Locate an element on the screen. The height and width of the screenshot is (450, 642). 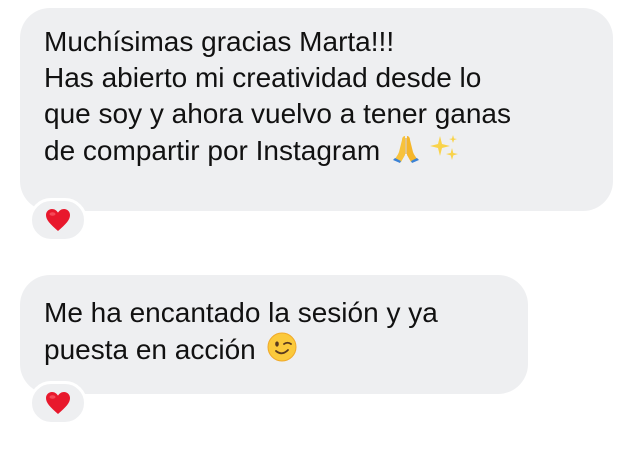
message-text-line: que soy y ahora vuelvo a tener ganas is located at coordinates (277, 113).